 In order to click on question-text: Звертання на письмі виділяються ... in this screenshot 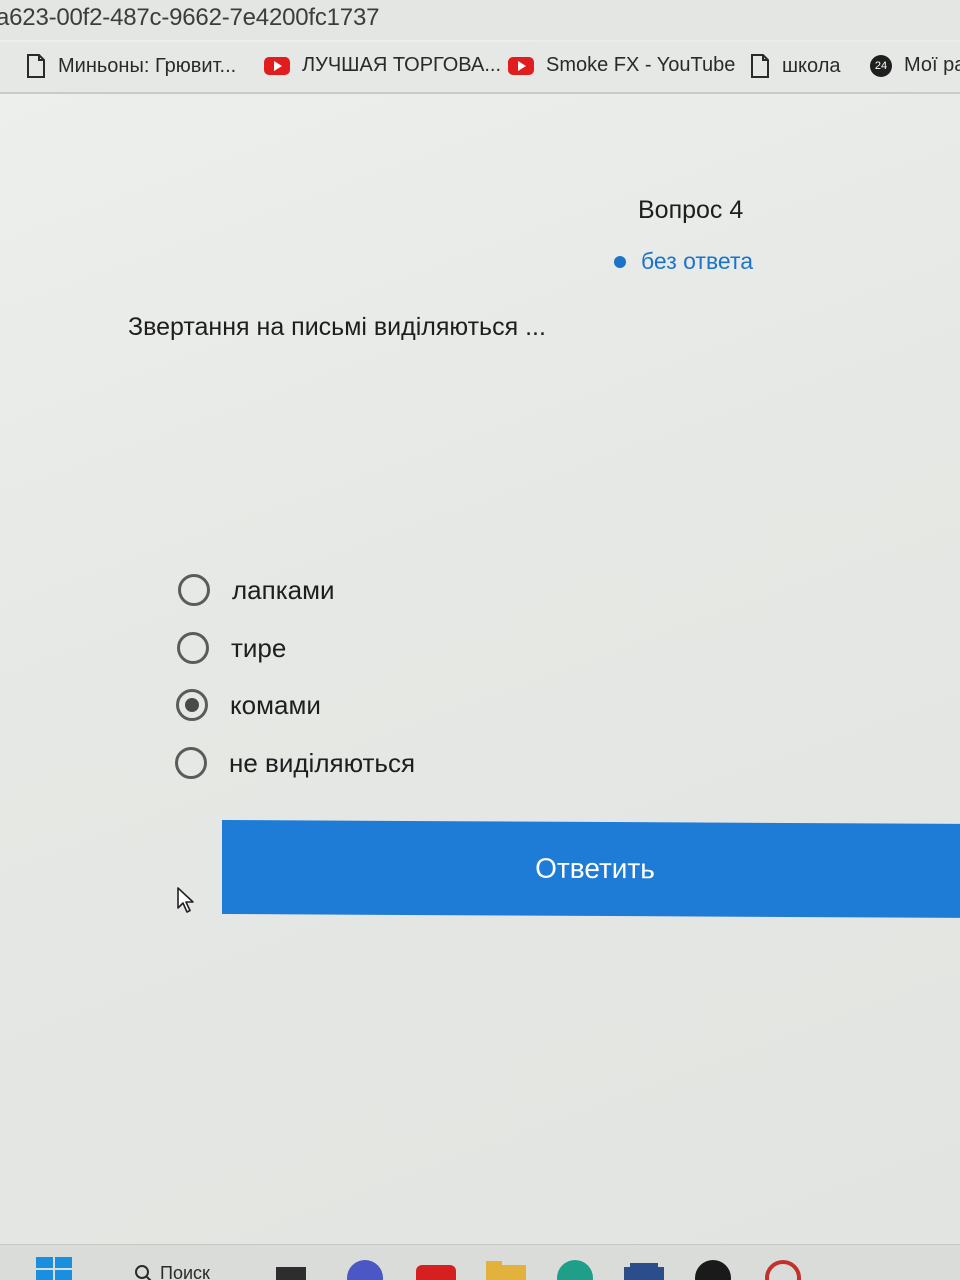, I will do `click(337, 327)`.